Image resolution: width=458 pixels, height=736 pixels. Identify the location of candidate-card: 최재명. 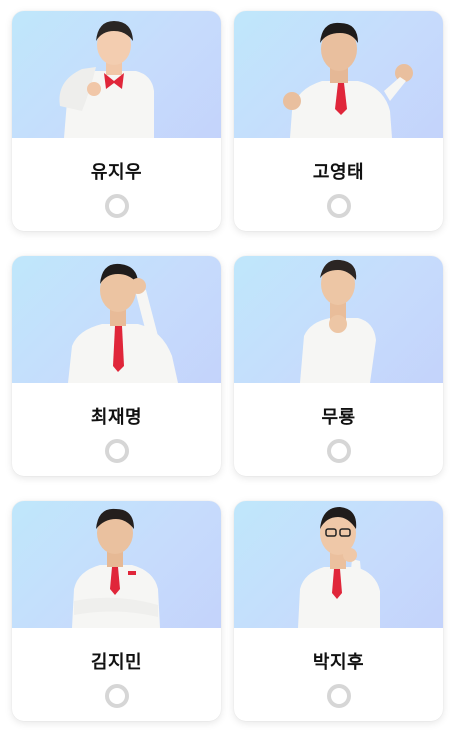
(116, 366).